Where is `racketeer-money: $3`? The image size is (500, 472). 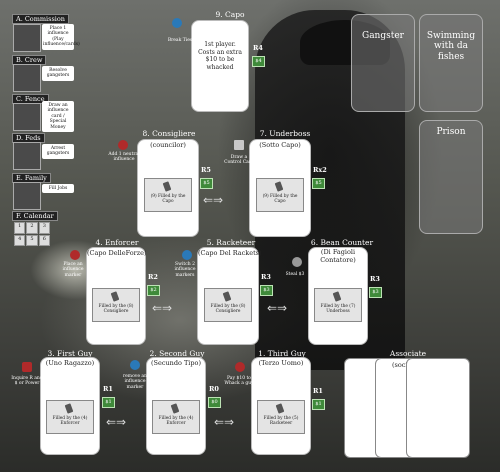
racketeer-money: $3 is located at coordinates (266, 290).